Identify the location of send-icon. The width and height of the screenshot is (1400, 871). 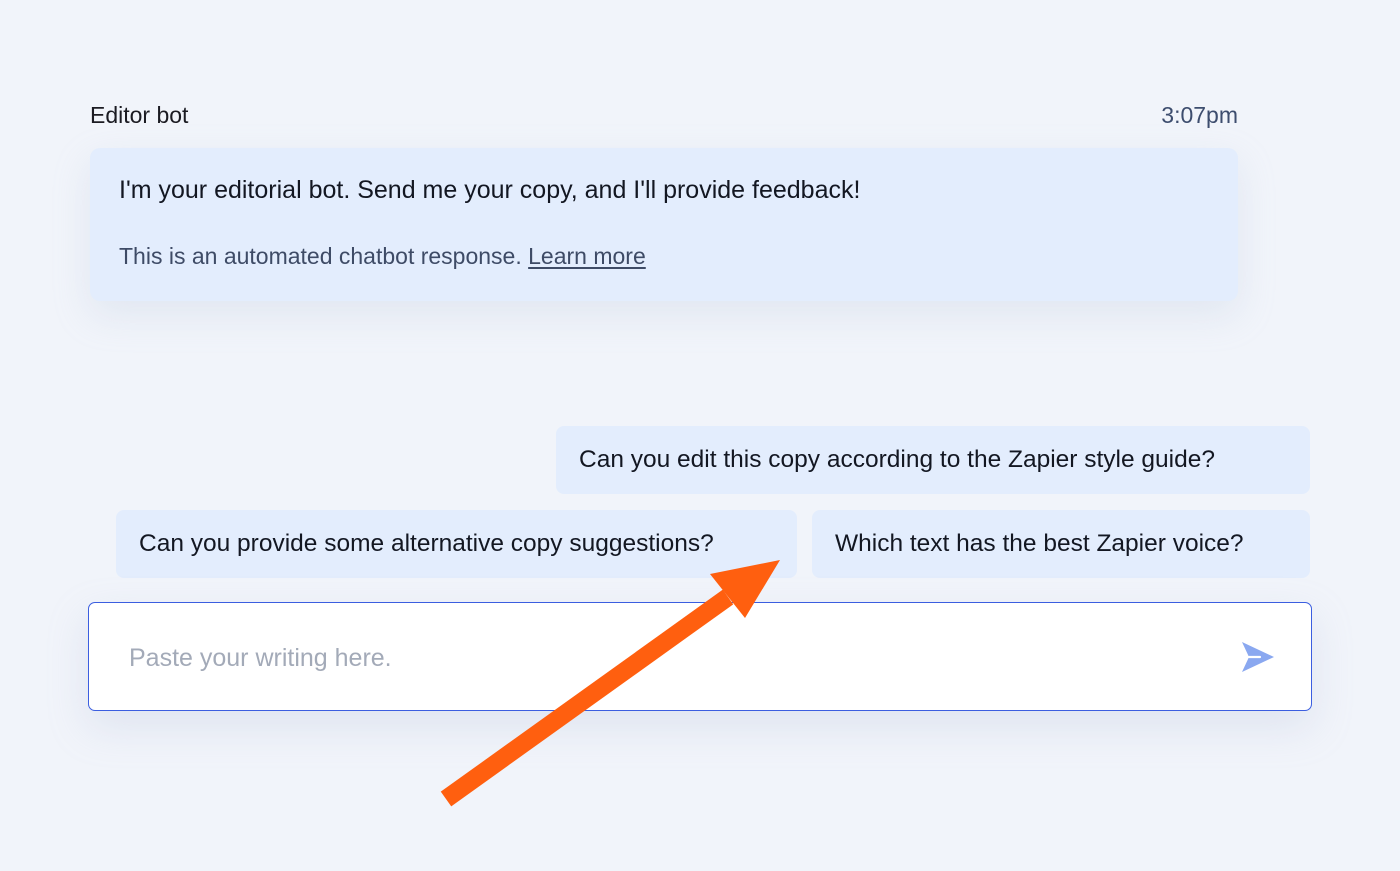
(1258, 657).